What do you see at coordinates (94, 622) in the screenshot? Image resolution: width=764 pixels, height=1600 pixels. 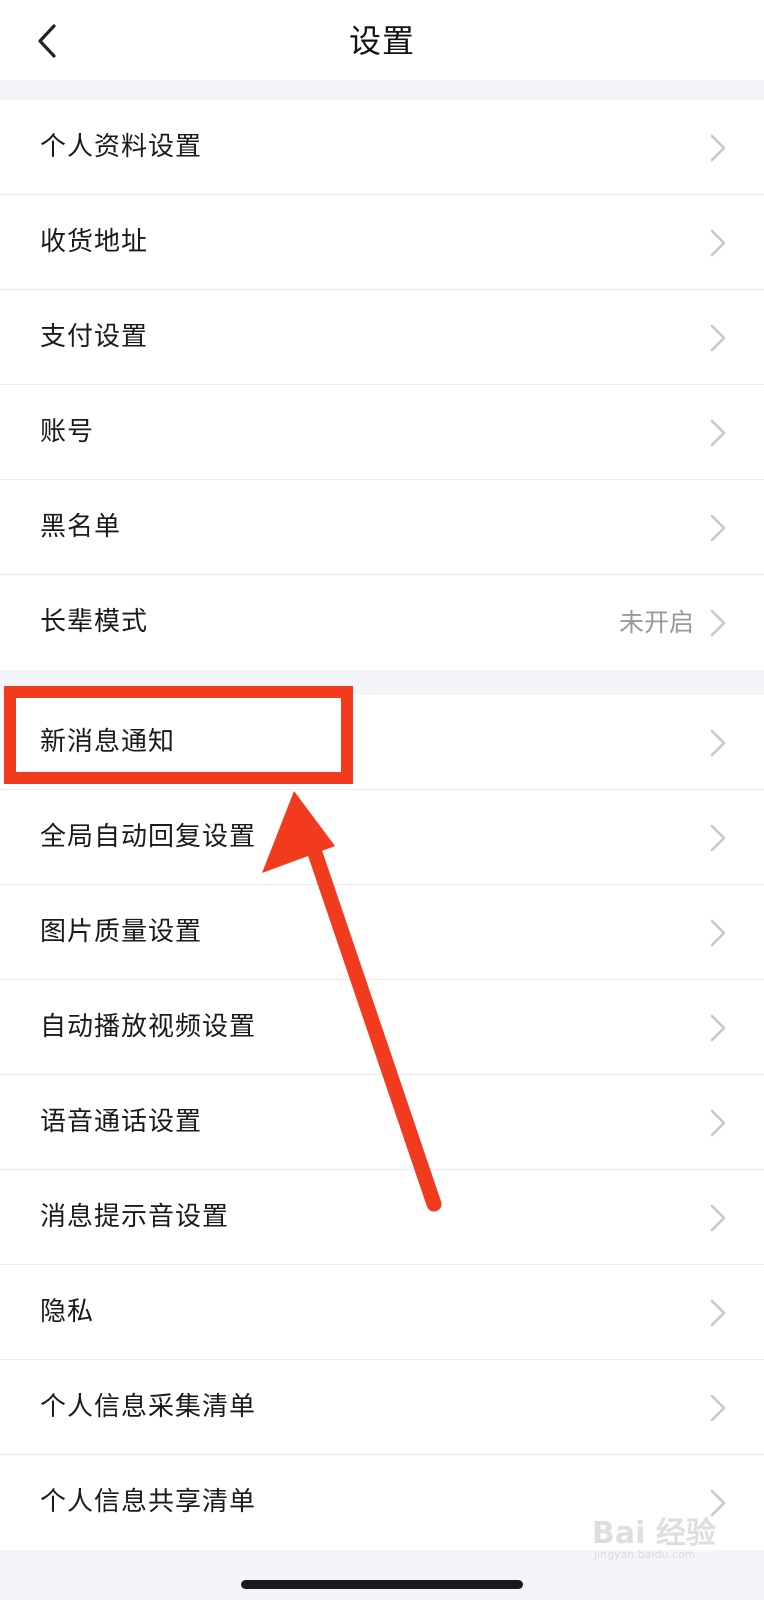 I see `row-label: 长辈模式` at bounding box center [94, 622].